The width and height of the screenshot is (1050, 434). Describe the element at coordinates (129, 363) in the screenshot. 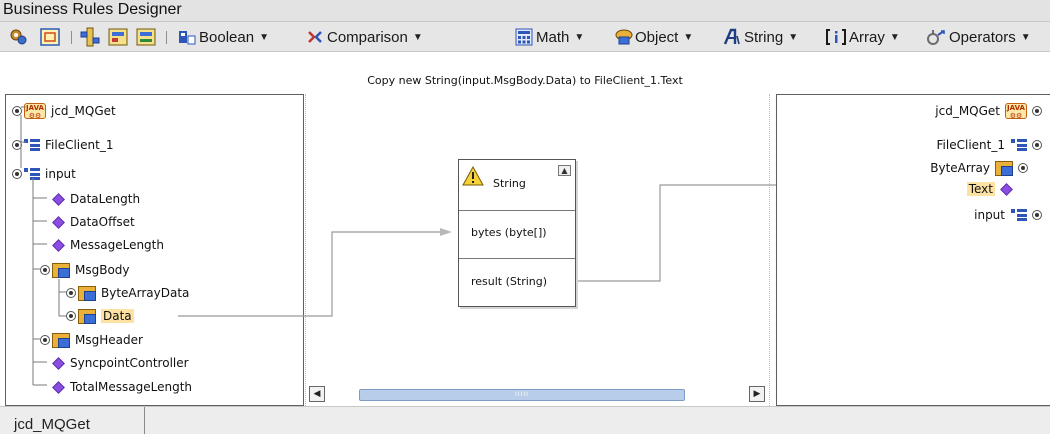

I see `tree-item-label: SyncpointController` at that location.